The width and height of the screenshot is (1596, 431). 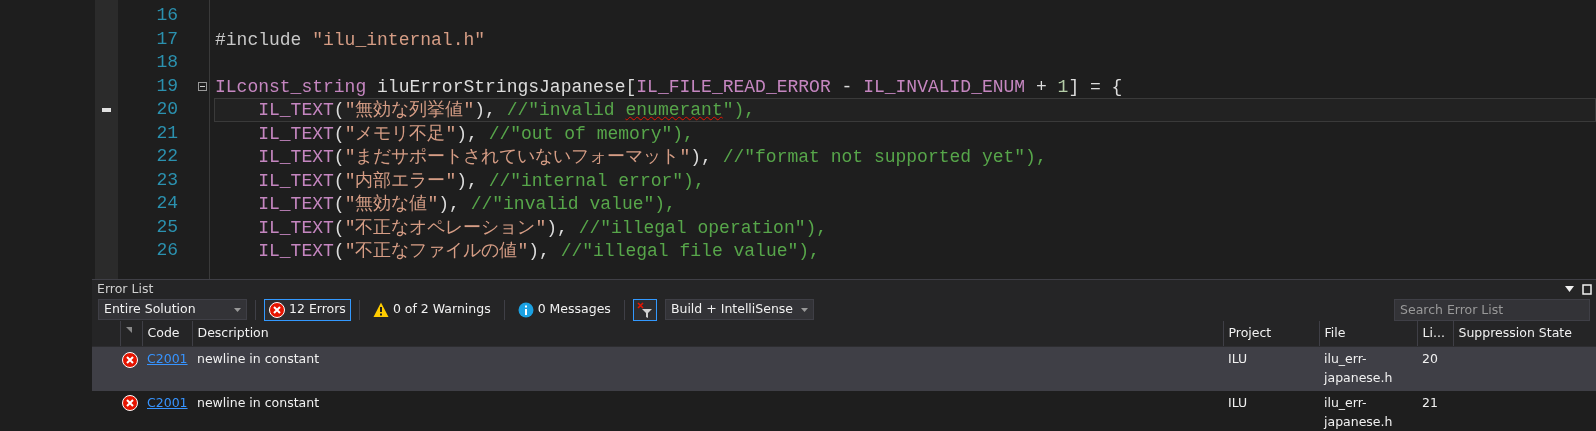 What do you see at coordinates (128, 330) in the screenshot?
I see `sort-corner-icon` at bounding box center [128, 330].